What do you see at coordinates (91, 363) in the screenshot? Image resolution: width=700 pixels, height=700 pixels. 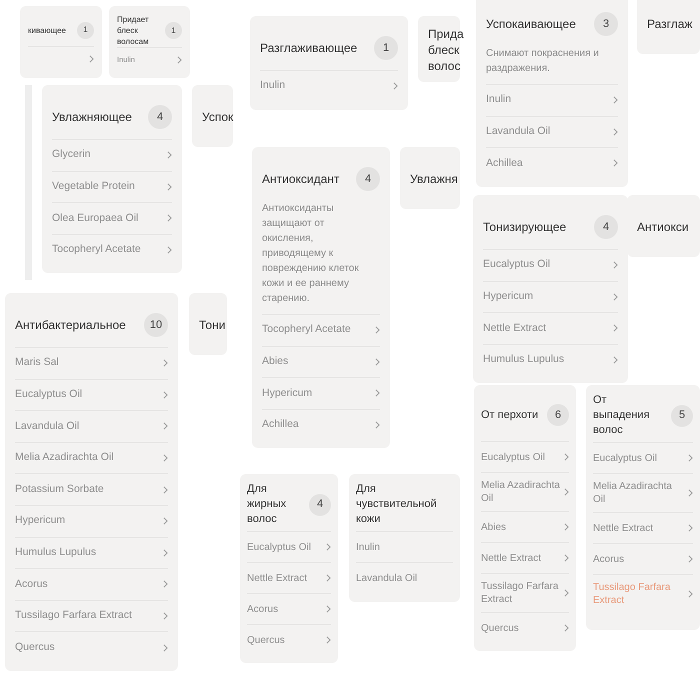 I see `ingredient-row: Maris Sal` at bounding box center [91, 363].